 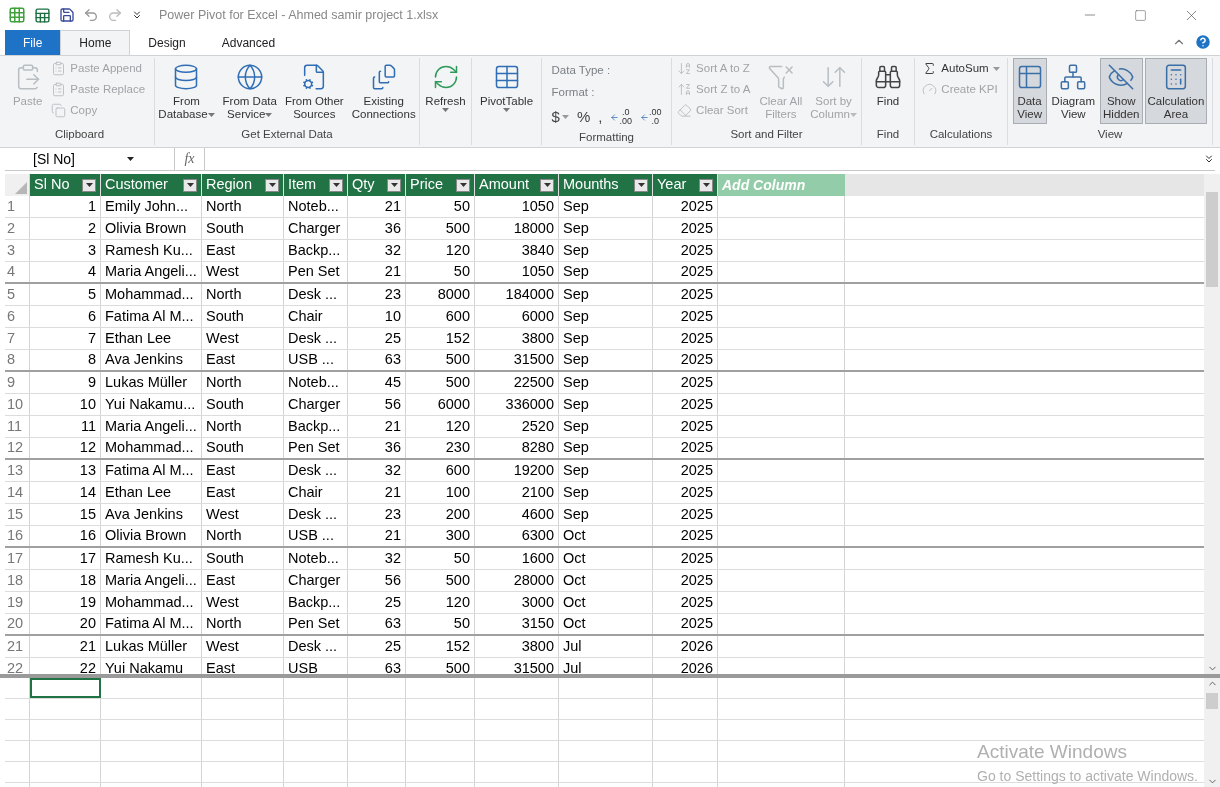 What do you see at coordinates (961, 68) in the screenshot?
I see `ribbon-button: AutoSum` at bounding box center [961, 68].